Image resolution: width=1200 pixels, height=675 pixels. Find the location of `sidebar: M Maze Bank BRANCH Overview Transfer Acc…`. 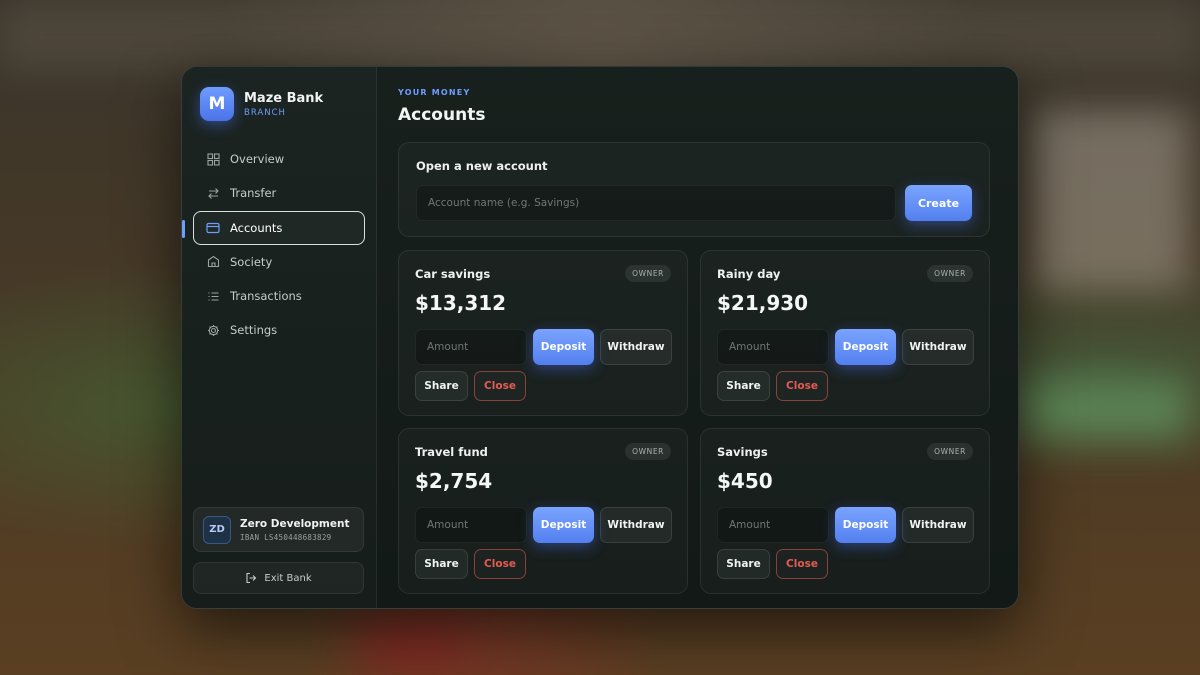

sidebar: M Maze Bank BRANCH Overview Transfer Acc… is located at coordinates (279, 337).